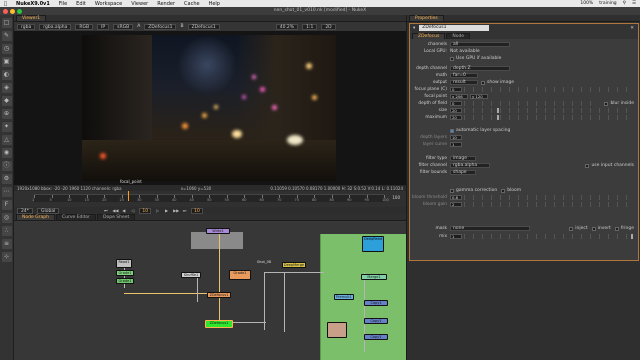  I want to click on input-a-dropdown: ZDefocus1, so click(160, 26).